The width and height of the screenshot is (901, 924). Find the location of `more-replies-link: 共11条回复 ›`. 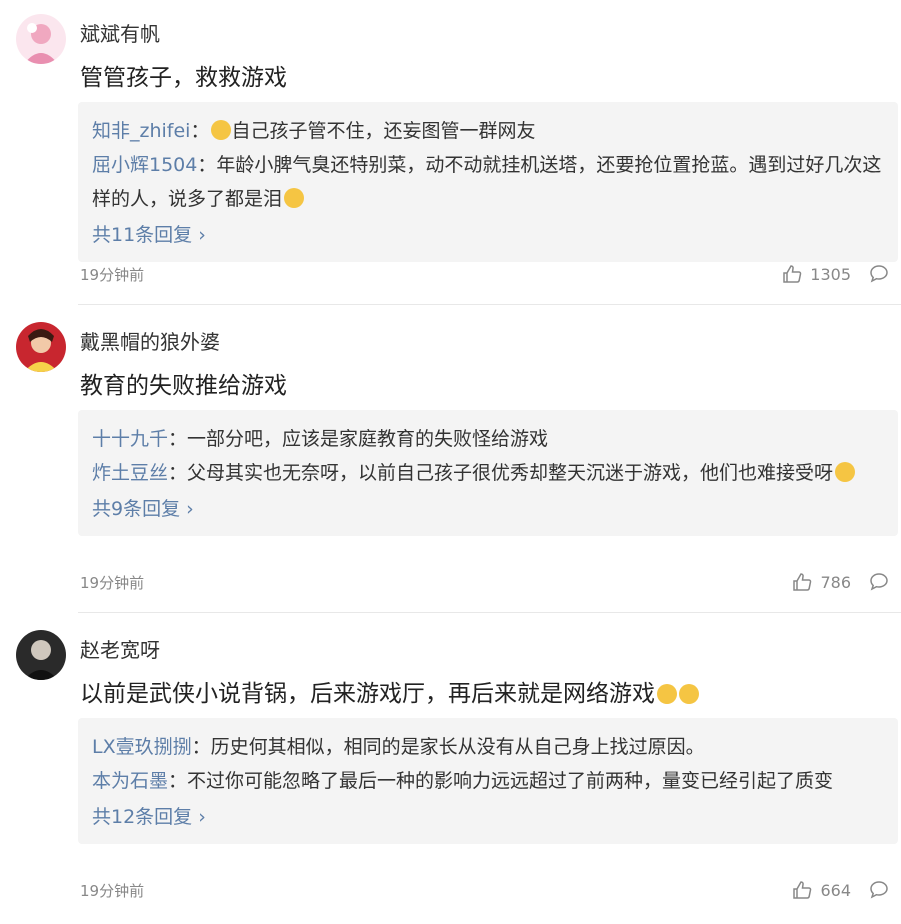

more-replies-link: 共11条回复 › is located at coordinates (488, 235).